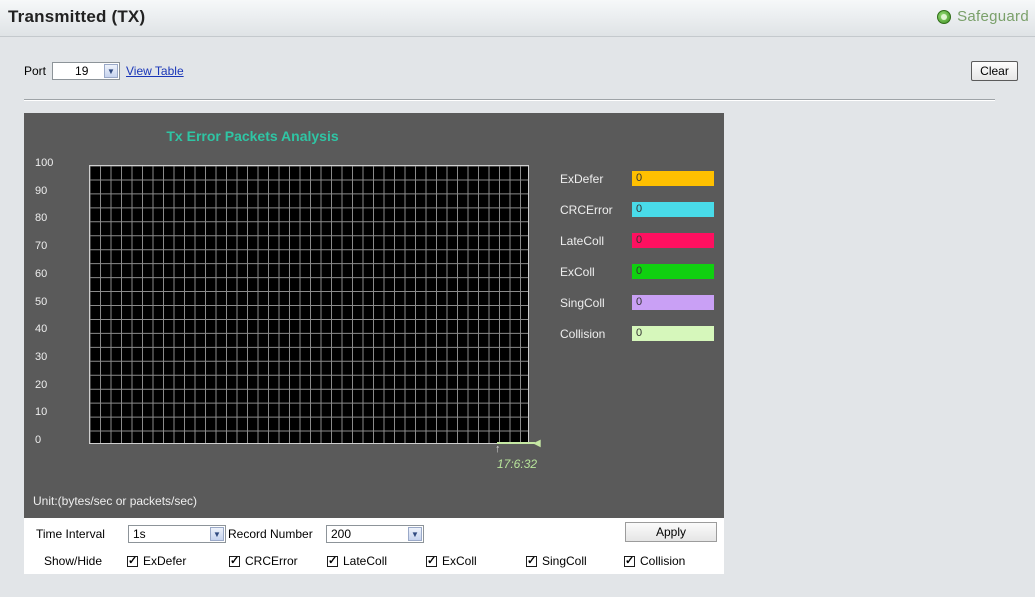 The width and height of the screenshot is (1035, 597). I want to click on y-tick-label: 10, so click(41, 412).